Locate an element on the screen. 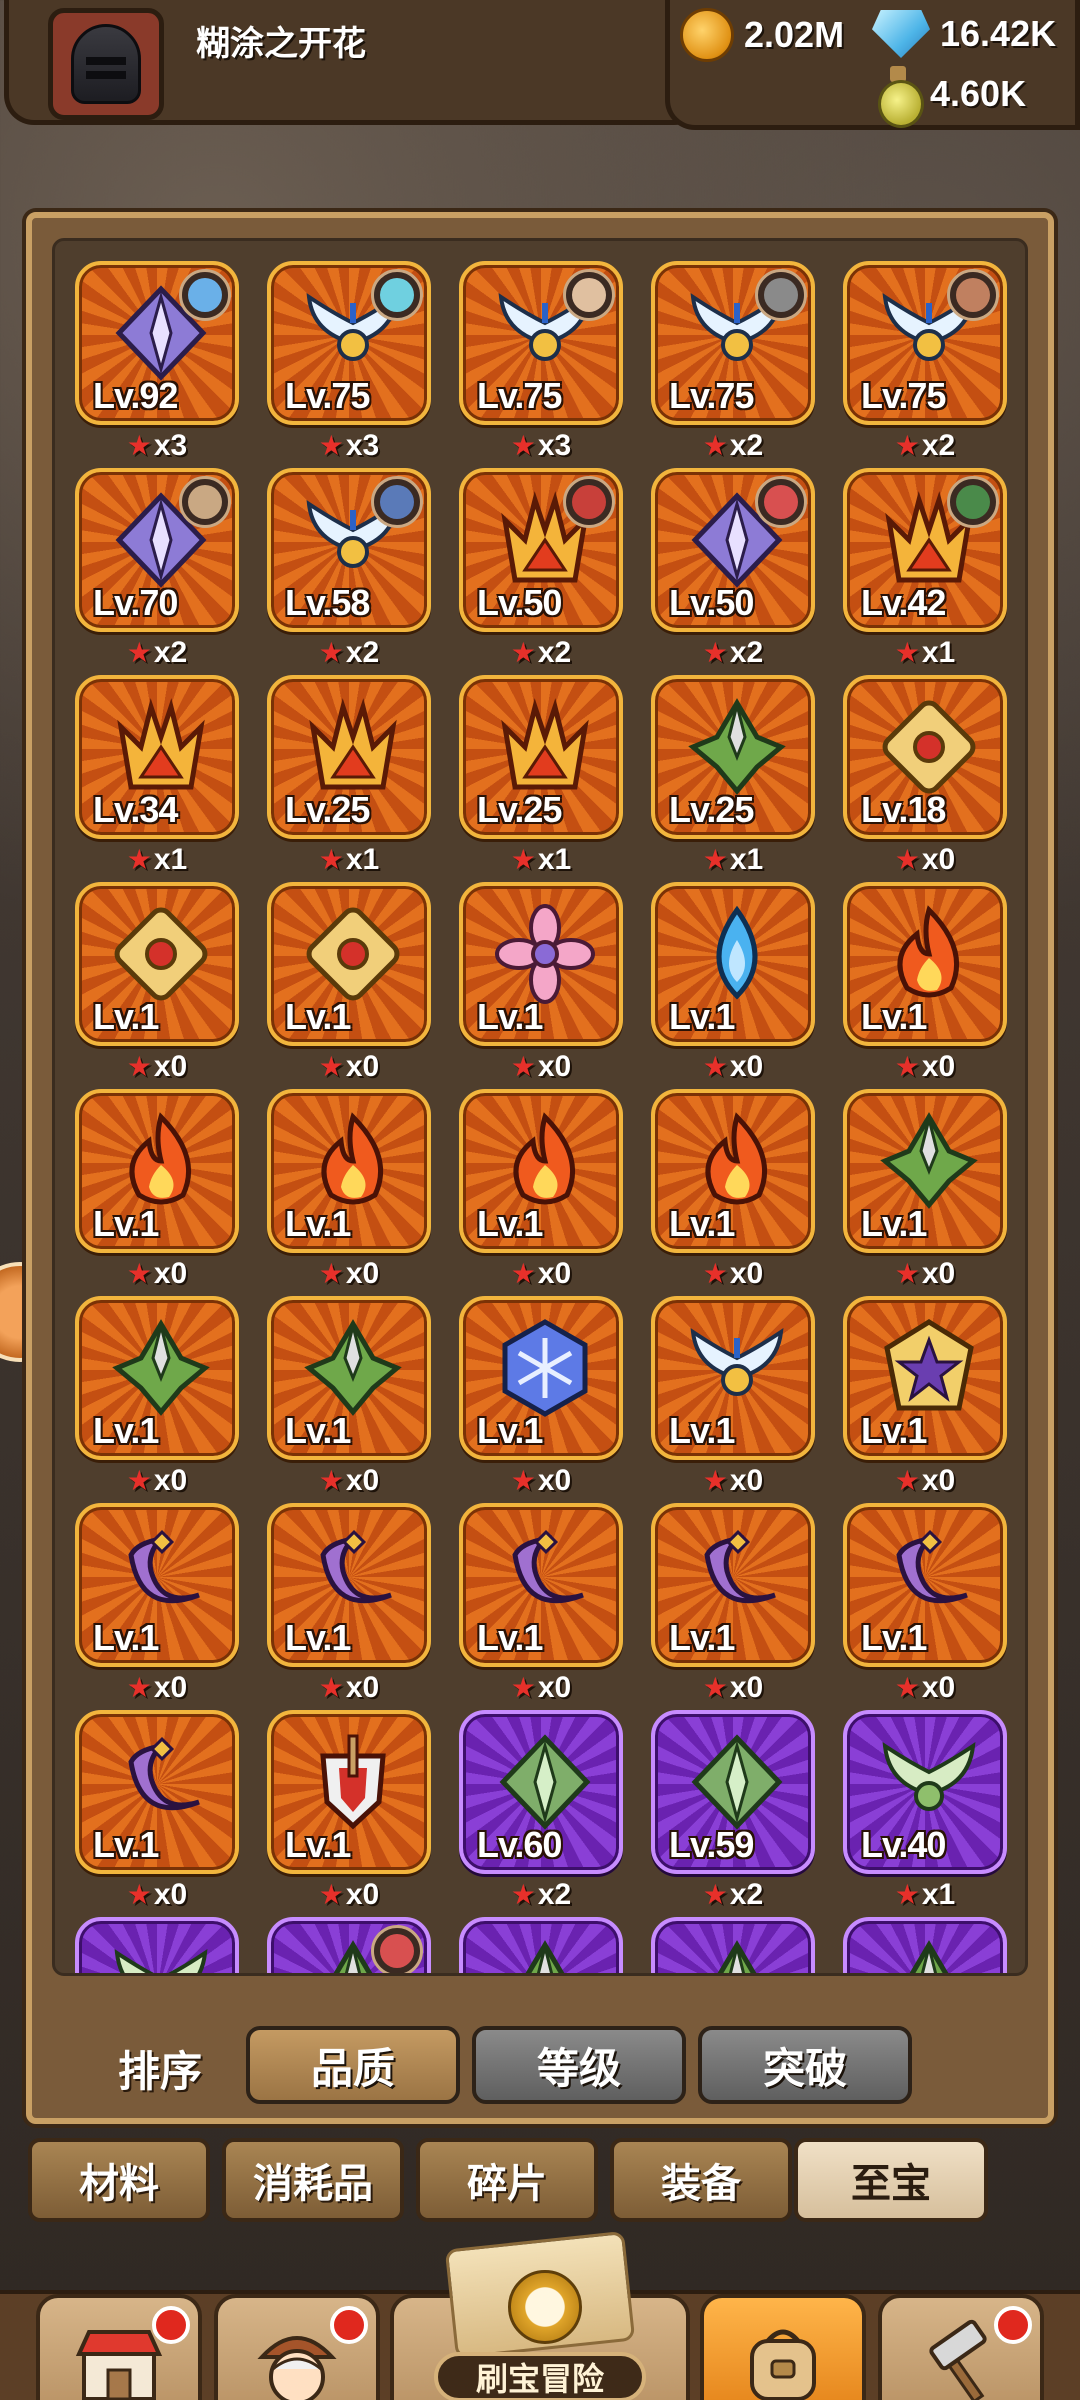  treasure-card: Lv.34 ★x1 is located at coordinates (157, 775).